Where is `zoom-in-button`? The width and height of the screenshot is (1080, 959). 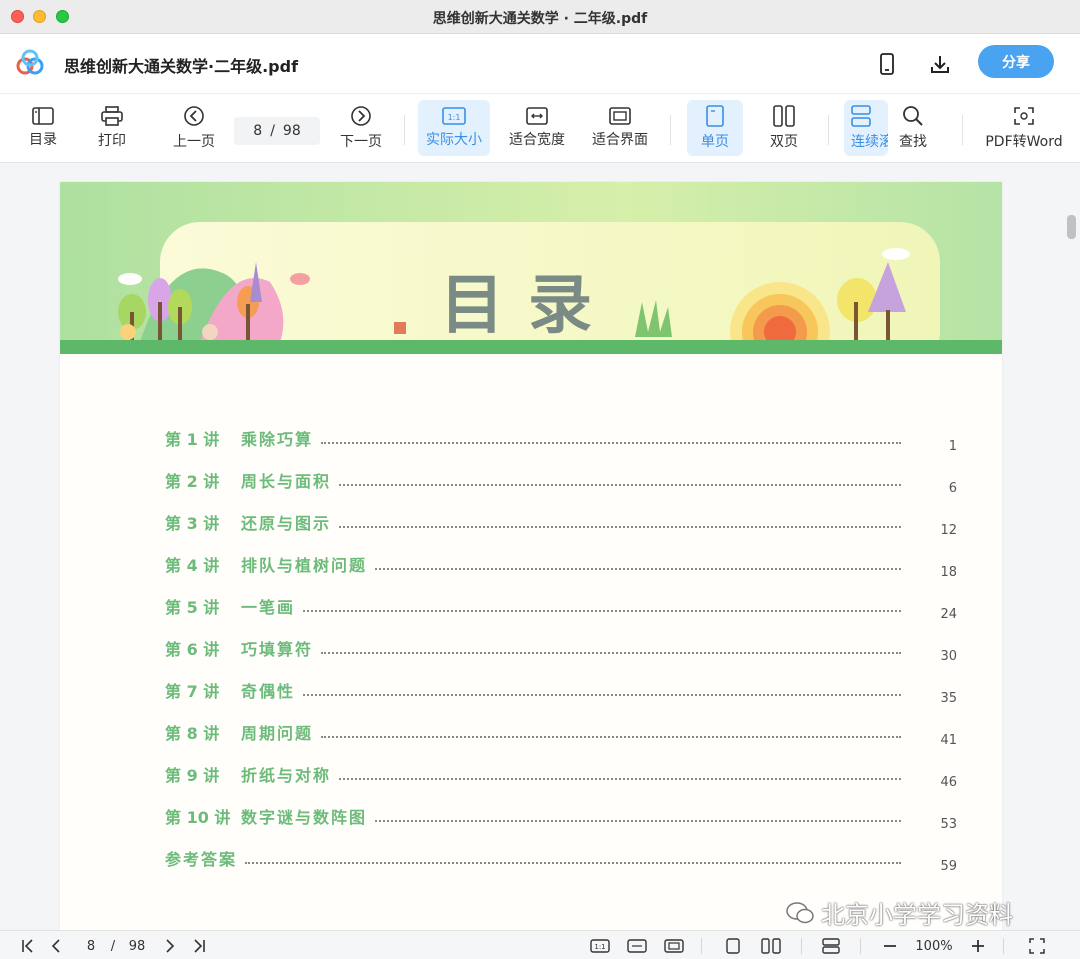 zoom-in-button is located at coordinates (978, 946).